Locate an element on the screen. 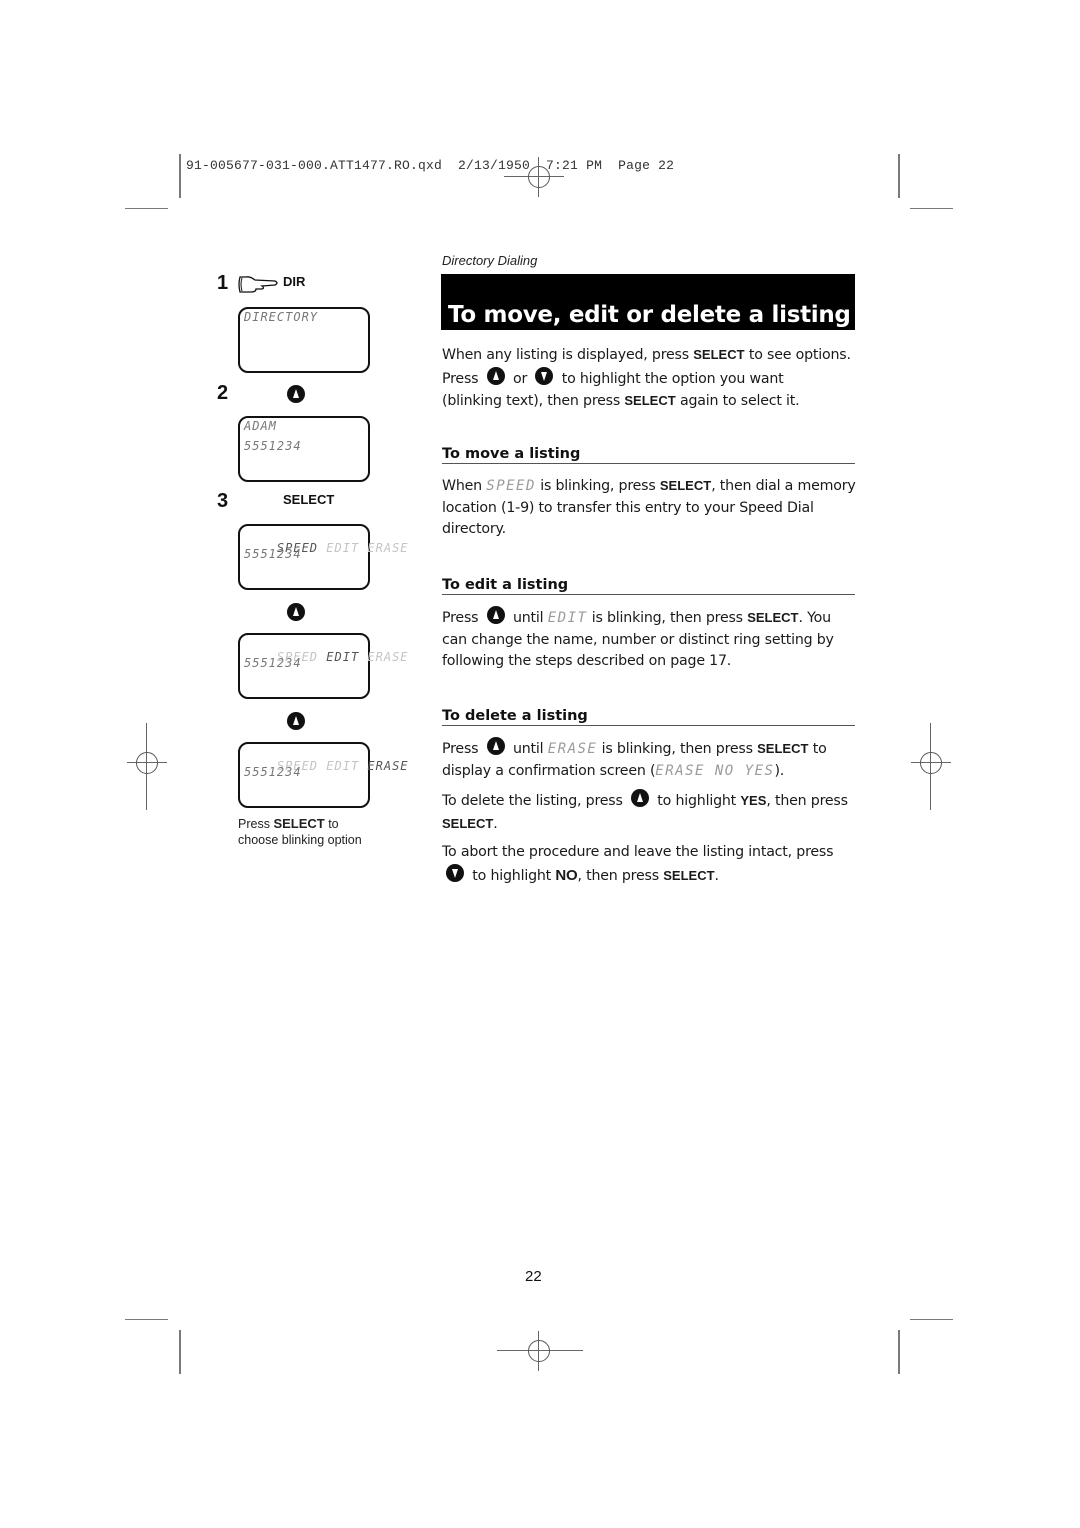 This screenshot has width=1080, height=1528. lcd-text: SPEED is located at coordinates (511, 486).